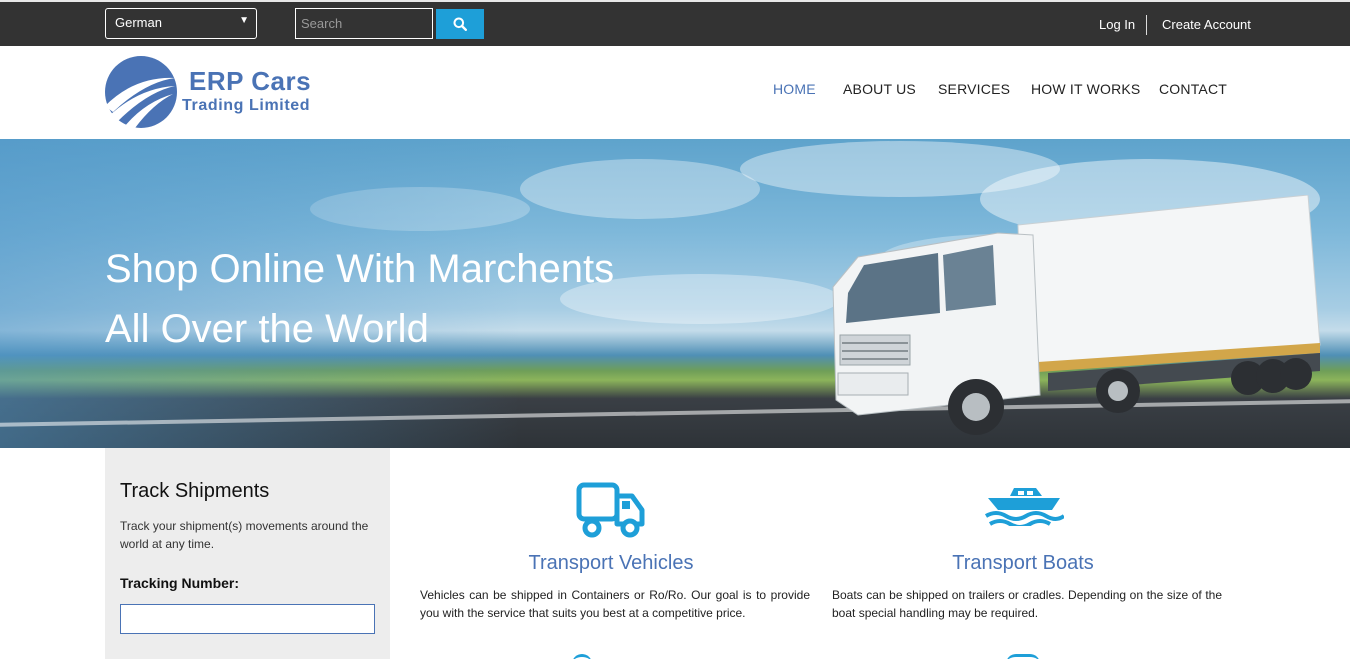 This screenshot has width=1350, height=659. I want to click on search-placeholder: Search, so click(322, 23).